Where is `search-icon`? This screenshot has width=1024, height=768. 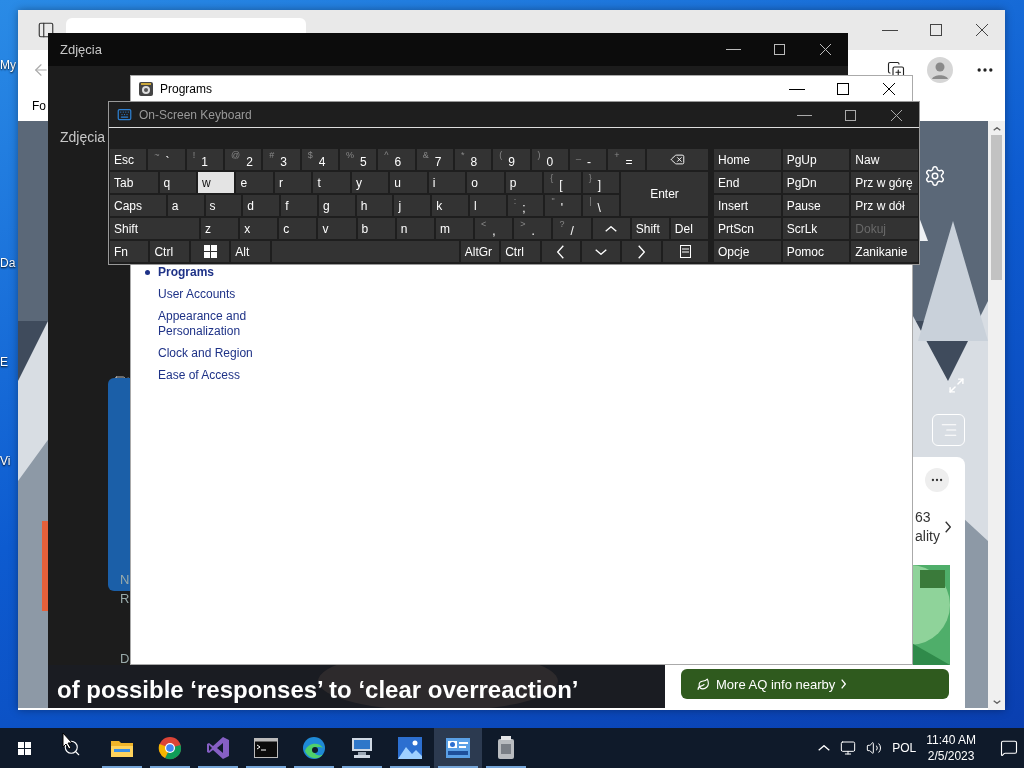
search-icon is located at coordinates (72, 748).